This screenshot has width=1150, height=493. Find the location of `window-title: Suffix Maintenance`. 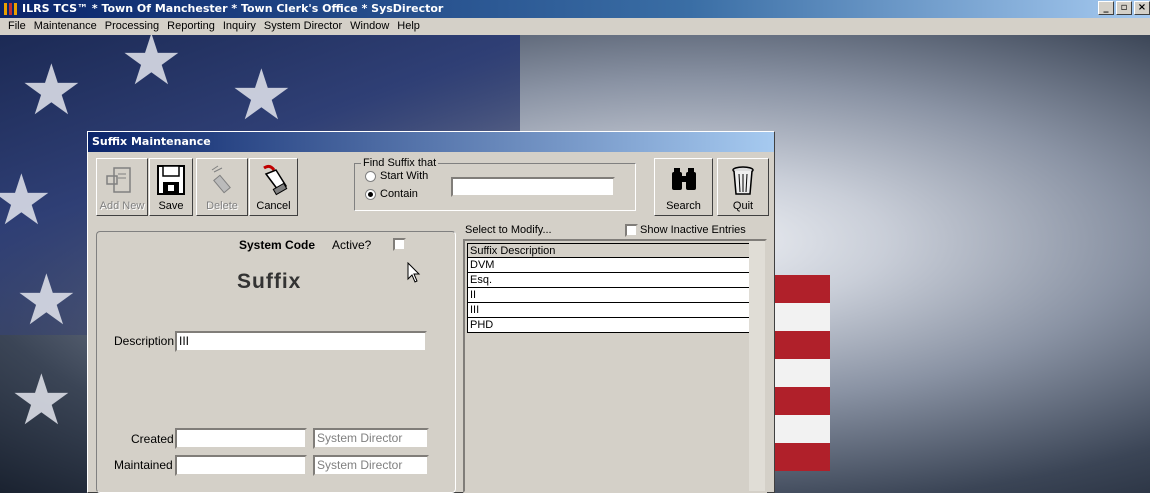

window-title: Suffix Maintenance is located at coordinates (431, 142).